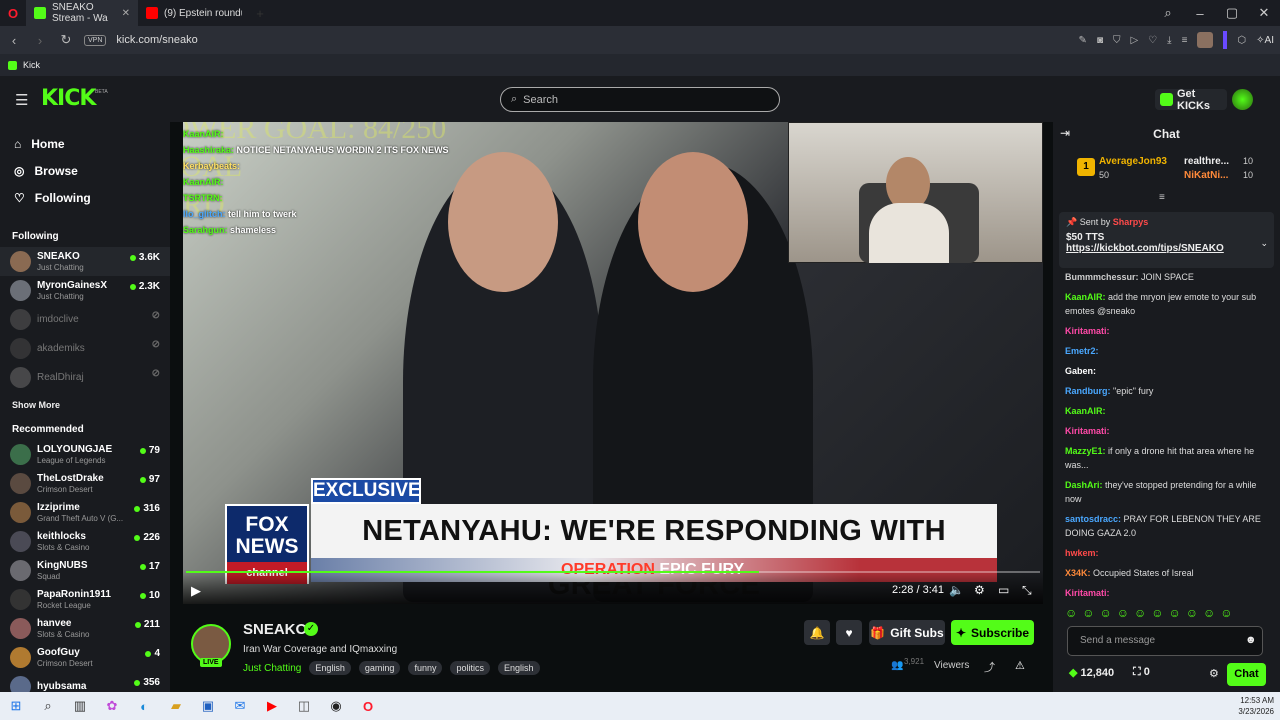 The width and height of the screenshot is (1280, 720). I want to click on copilot-icon: ✿, so click(112, 706).